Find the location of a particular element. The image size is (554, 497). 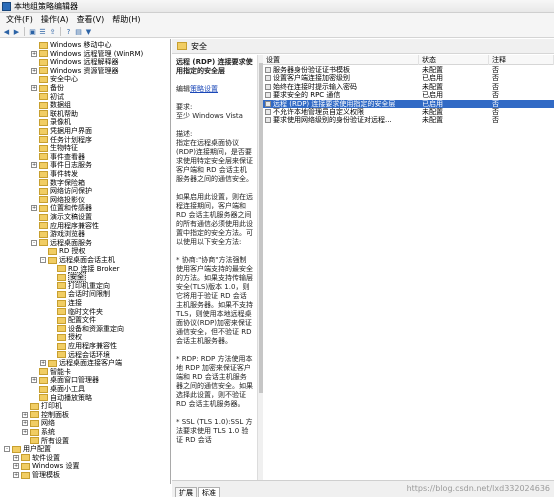

tree-item: 初试 is located at coordinates (47, 97).